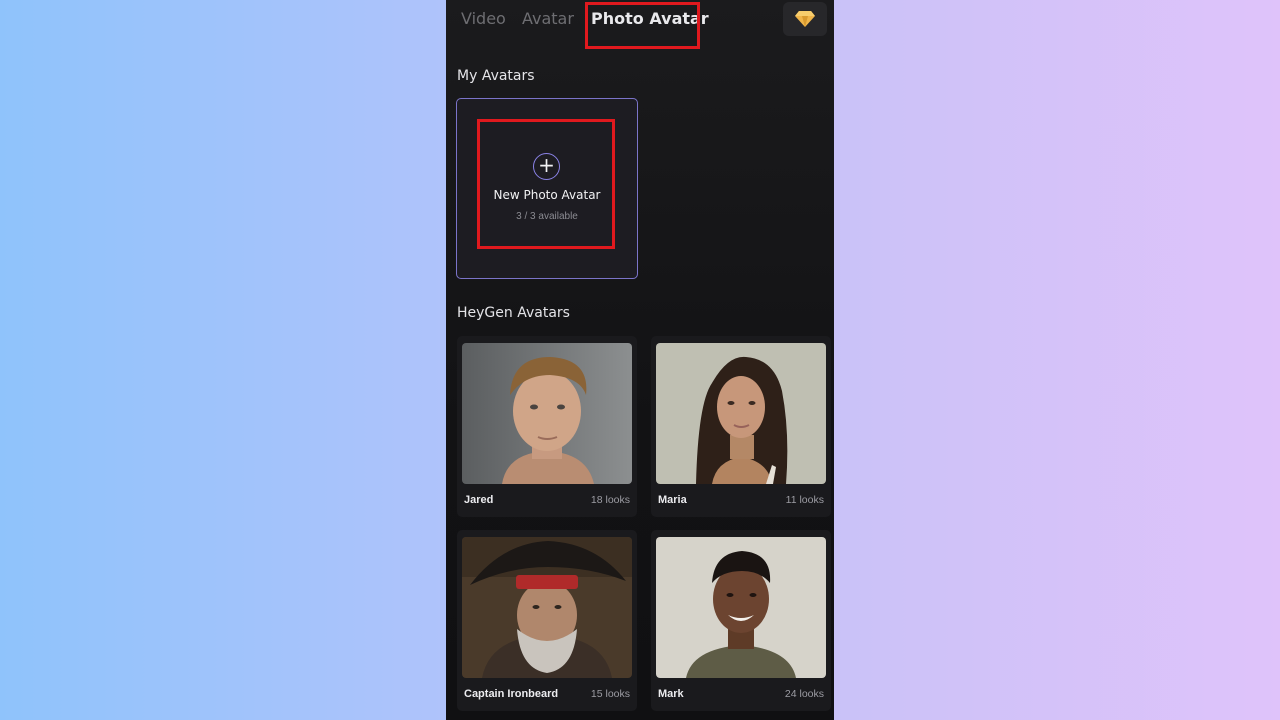 The image size is (1280, 720). Describe the element at coordinates (610, 500) in the screenshot. I see `avatar-looks-count: 18 looks` at that location.